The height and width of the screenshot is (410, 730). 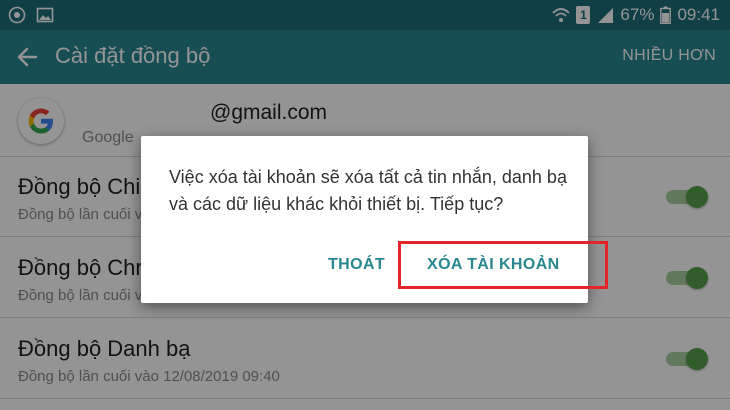 What do you see at coordinates (503, 265) in the screenshot?
I see `highlight-annotation` at bounding box center [503, 265].